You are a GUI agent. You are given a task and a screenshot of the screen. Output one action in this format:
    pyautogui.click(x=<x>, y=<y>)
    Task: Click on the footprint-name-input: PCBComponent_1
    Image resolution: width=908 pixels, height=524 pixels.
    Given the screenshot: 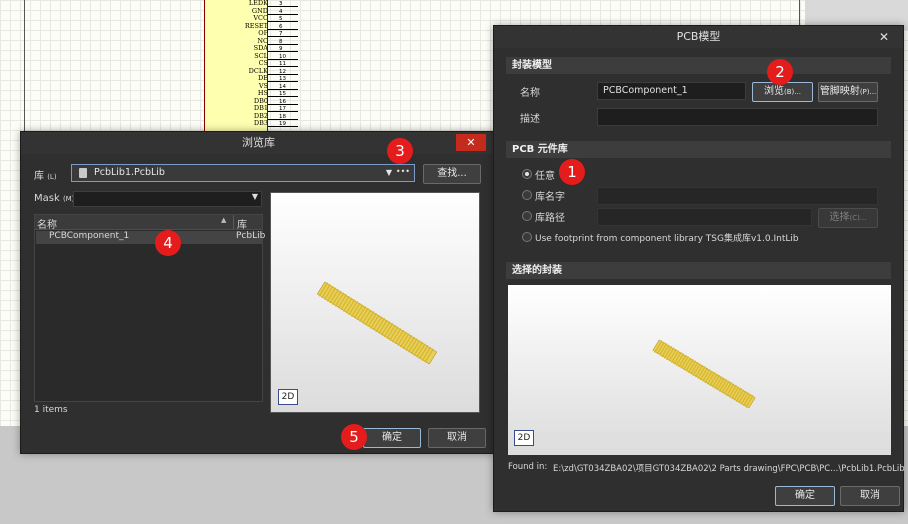 What is the action you would take?
    pyautogui.click(x=671, y=91)
    